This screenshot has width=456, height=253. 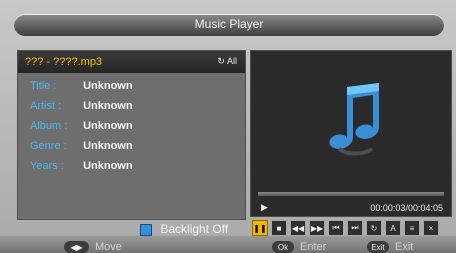 I want to click on play-icon: ▶, so click(x=264, y=207).